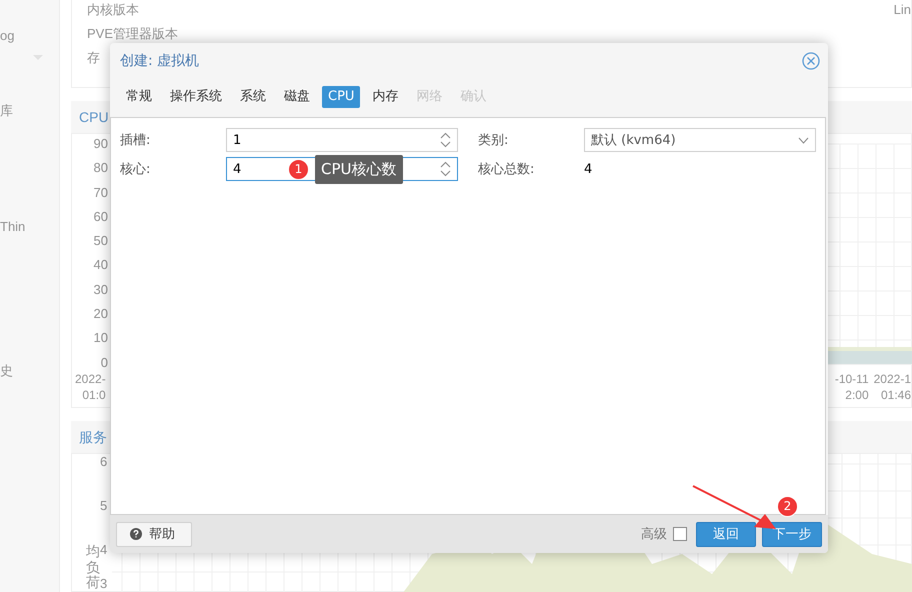 This screenshot has height=592, width=912. What do you see at coordinates (90, 386) in the screenshot?
I see `axis-date-label: 2022- 01:0` at bounding box center [90, 386].